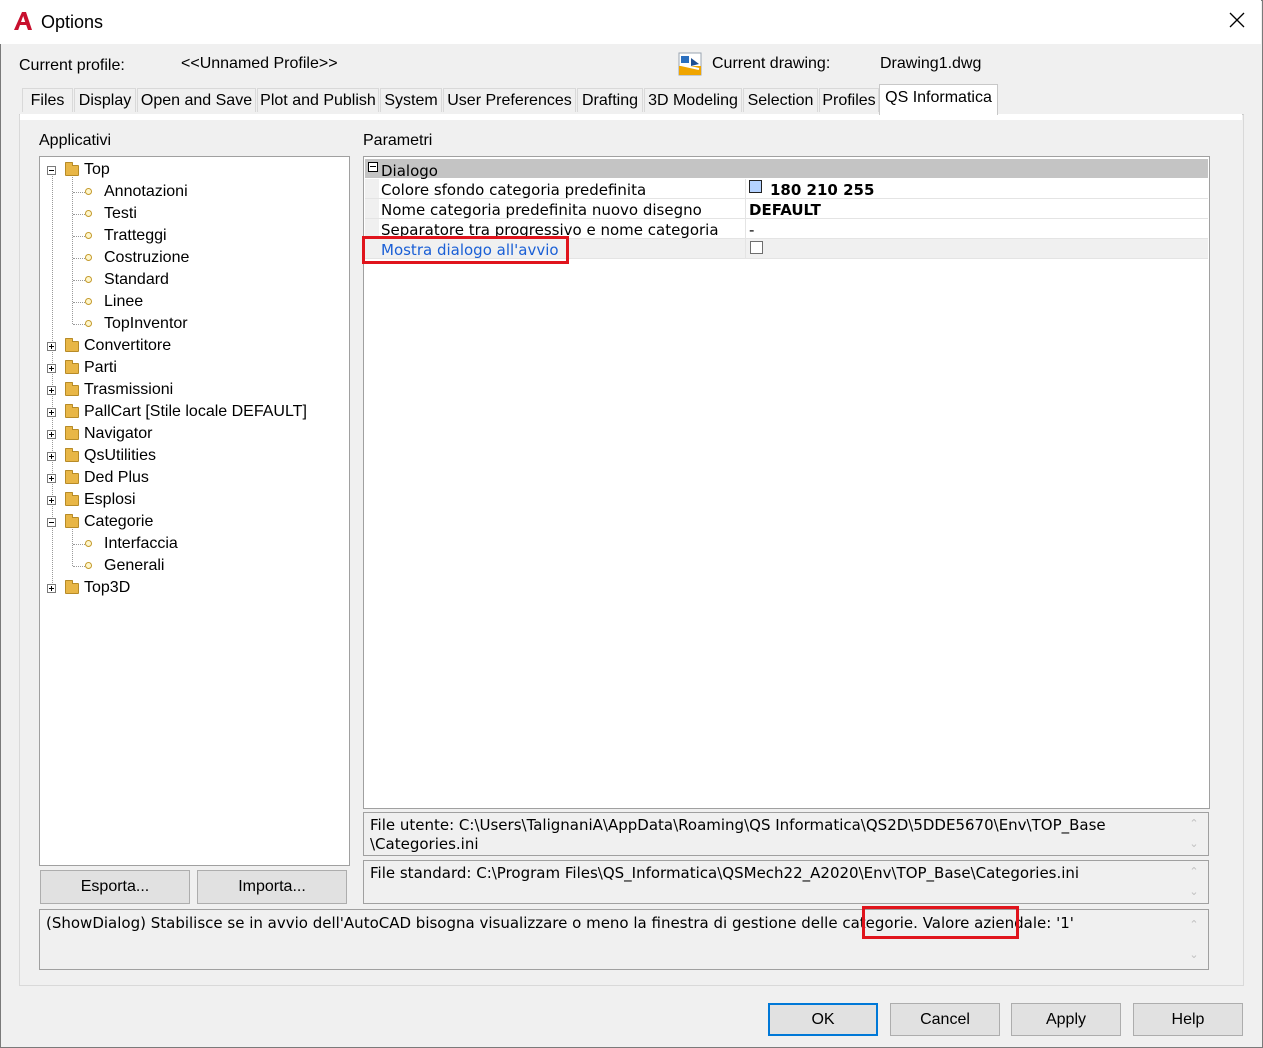 This screenshot has height=1048, width=1263. I want to click on window-title: Options, so click(72, 22).